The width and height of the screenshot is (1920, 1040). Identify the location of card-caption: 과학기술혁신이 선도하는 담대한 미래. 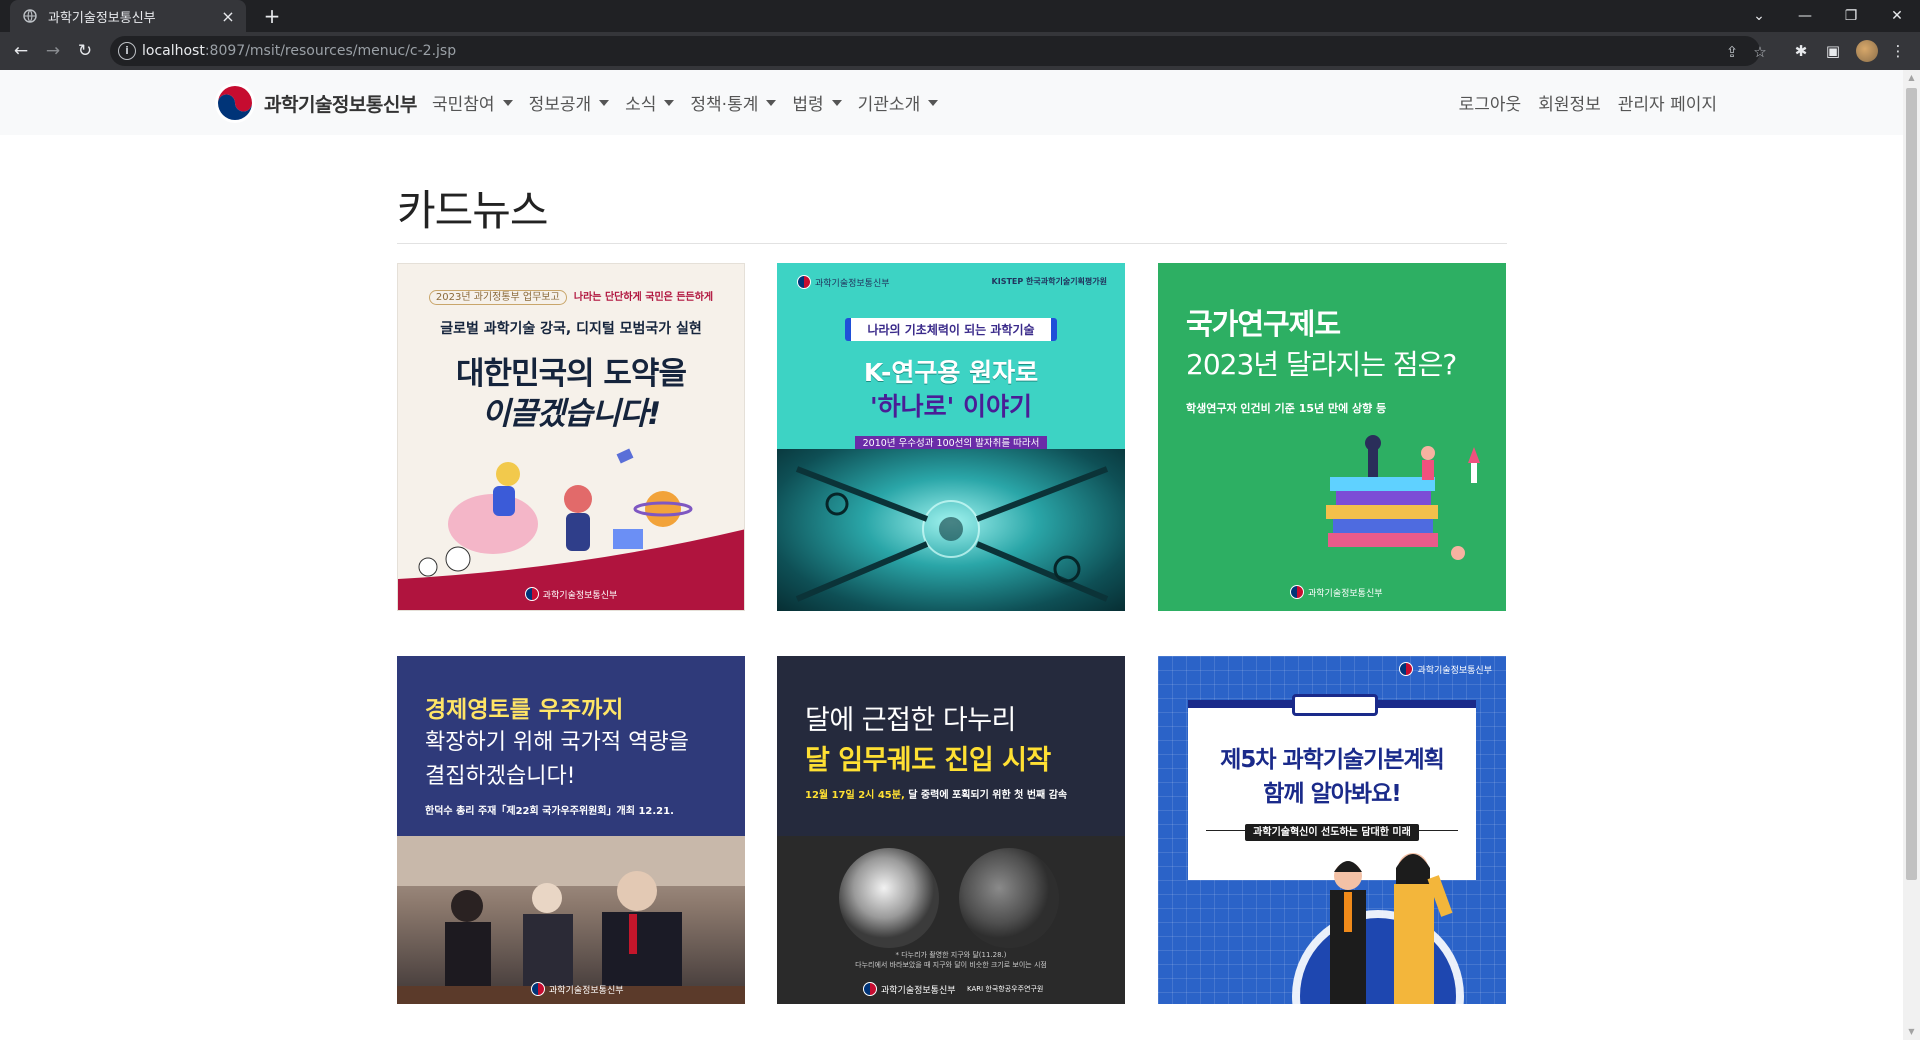
(1332, 832).